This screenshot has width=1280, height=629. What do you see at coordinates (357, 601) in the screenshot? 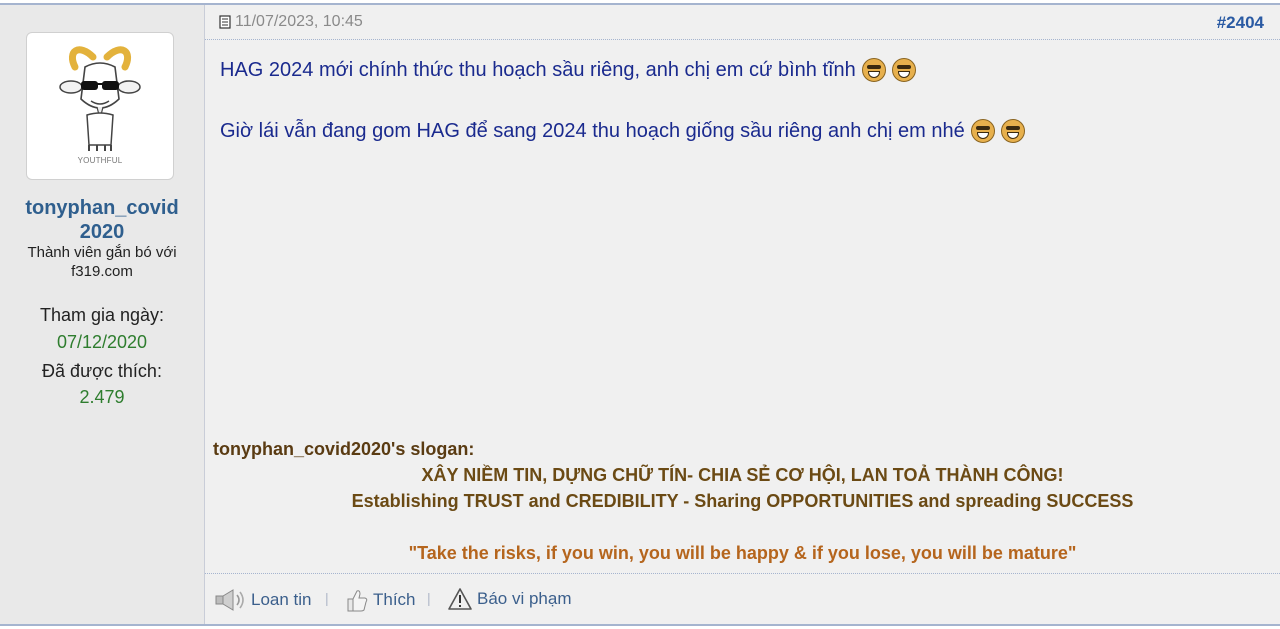
I see `thumbs-up-icon` at bounding box center [357, 601].